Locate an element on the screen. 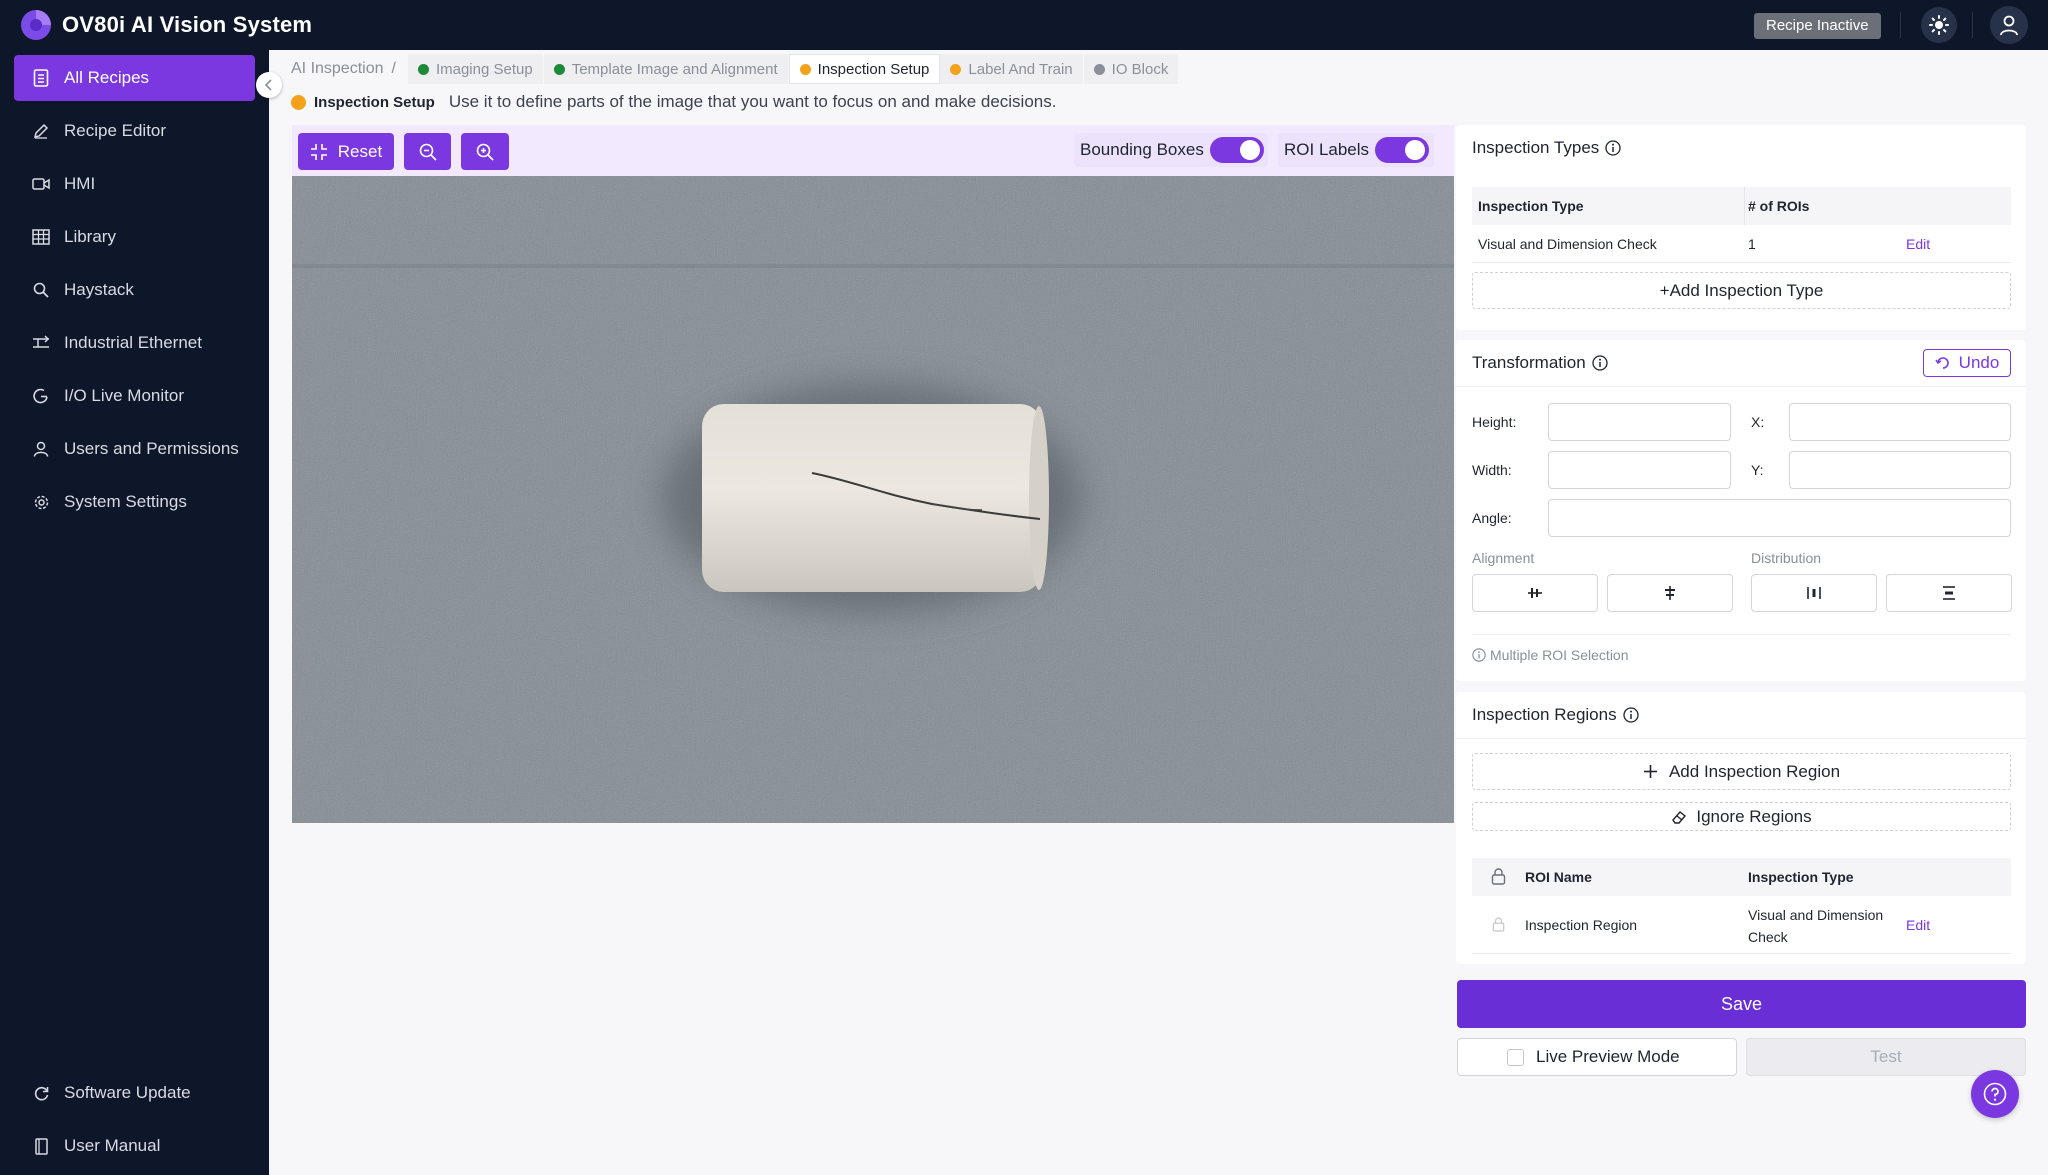  width-input is located at coordinates (1639, 470).